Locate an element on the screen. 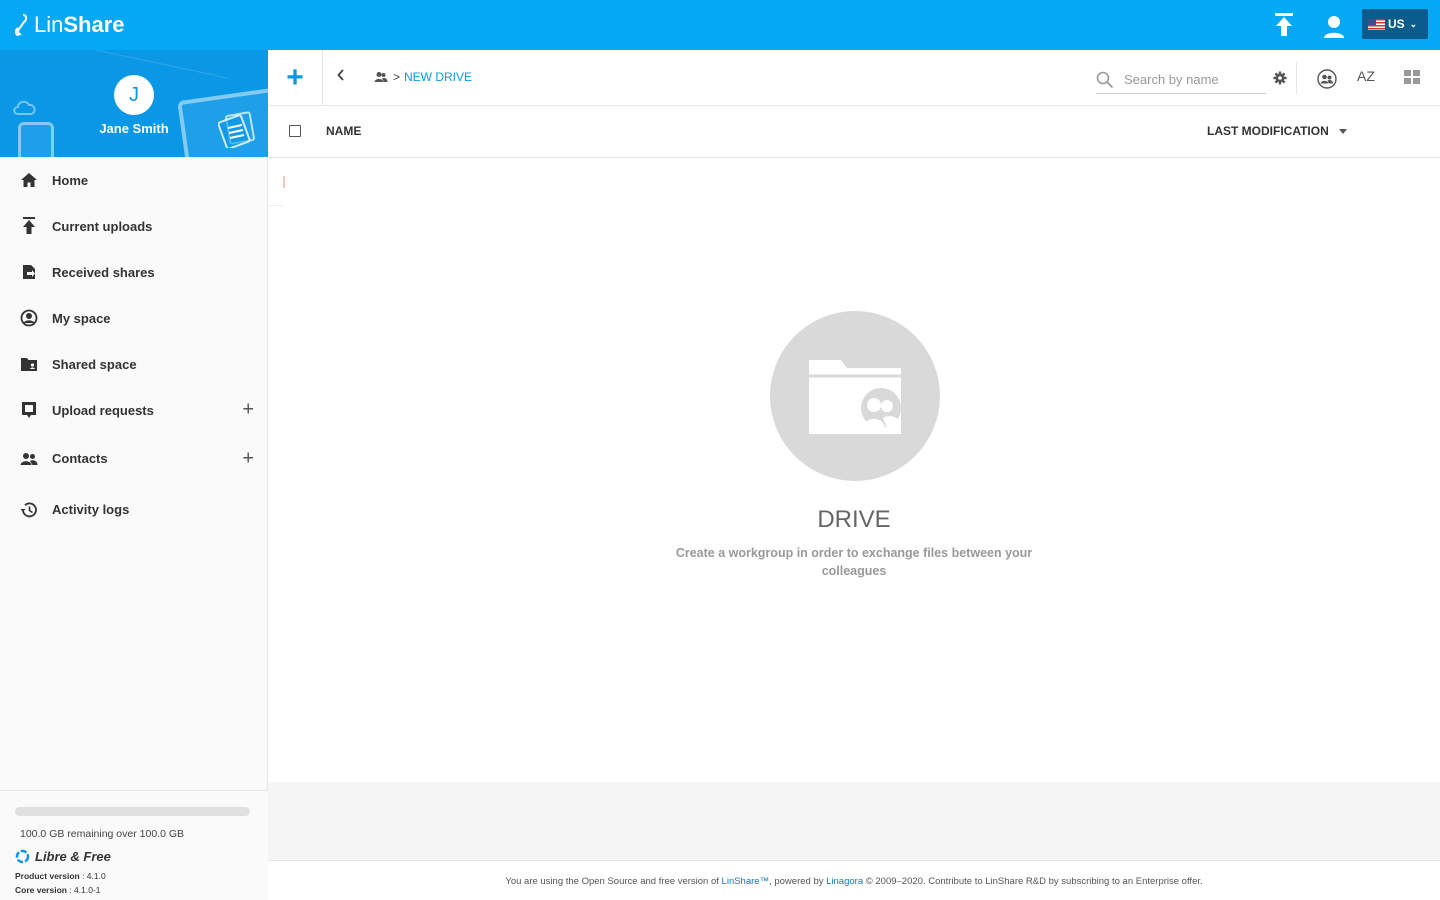 Image resolution: width=1440 pixels, height=900 pixels. sidebar-item-received-shares: Received shares is located at coordinates (134, 272).